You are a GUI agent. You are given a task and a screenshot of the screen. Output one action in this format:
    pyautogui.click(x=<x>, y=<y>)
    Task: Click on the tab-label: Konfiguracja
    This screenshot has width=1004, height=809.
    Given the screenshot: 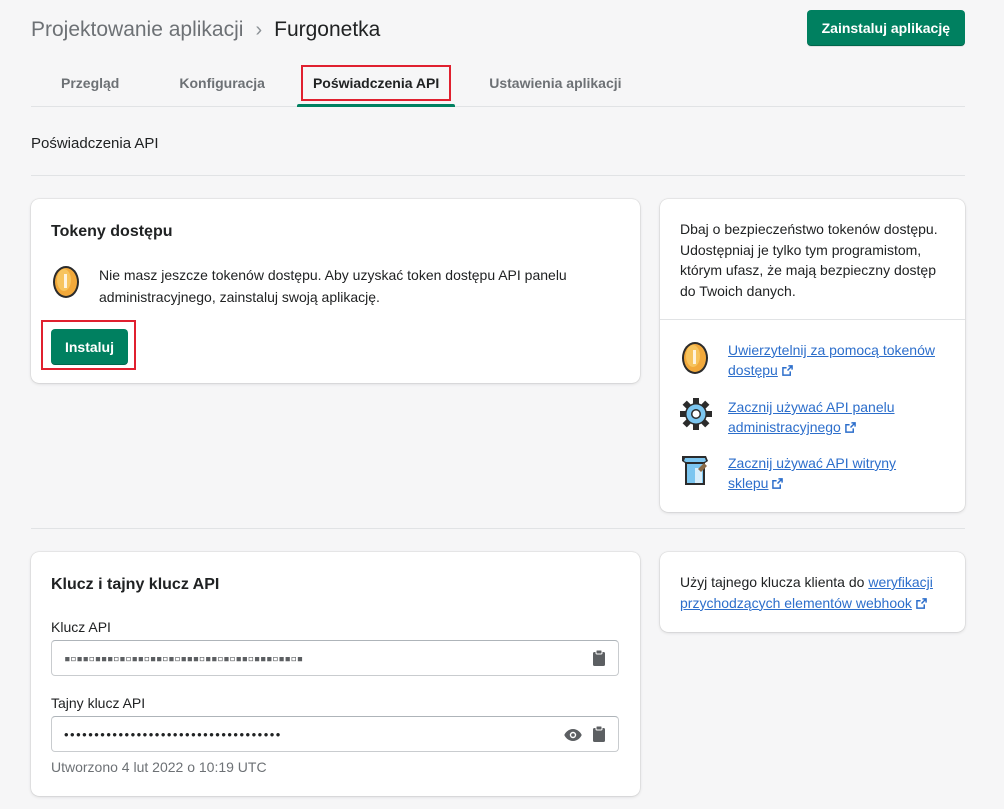 What is the action you would take?
    pyautogui.click(x=222, y=83)
    